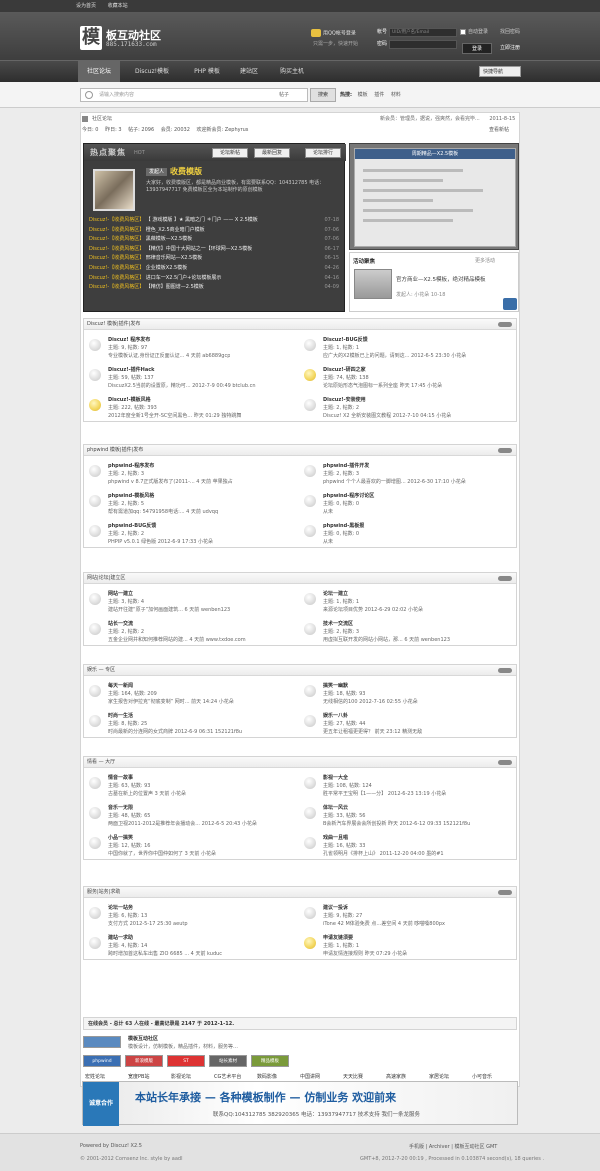 This screenshot has width=600, height=1171. What do you see at coordinates (372, 731) in the screenshot?
I see `forum-last-post: 更五年让租福更更得？ 前天 23:12 精测无敌` at bounding box center [372, 731].